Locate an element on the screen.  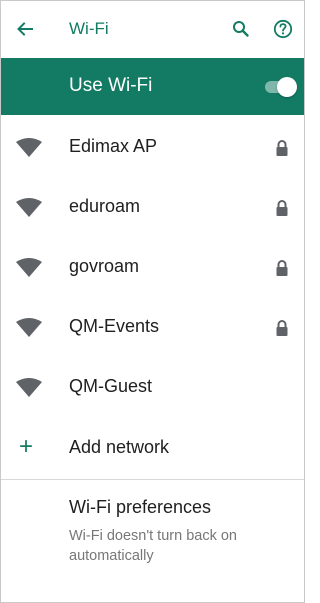
use-wifi-toggle is located at coordinates (280, 87).